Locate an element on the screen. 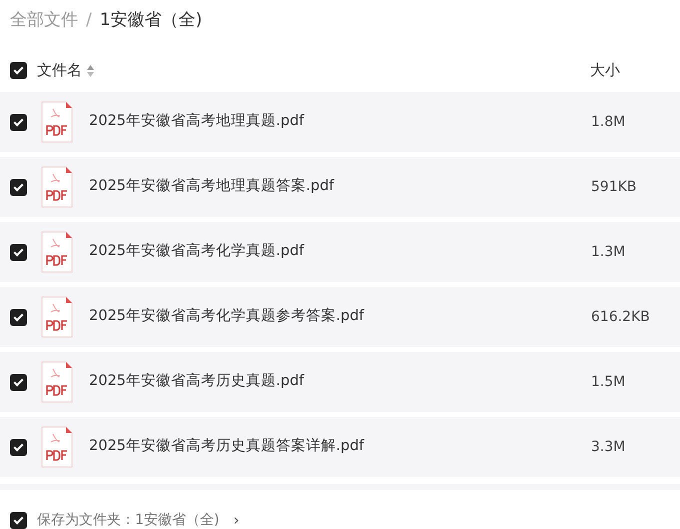 The height and width of the screenshot is (529, 680). file-row: 2025年安徽省高考化学真题.pdf 1.3M is located at coordinates (340, 252).